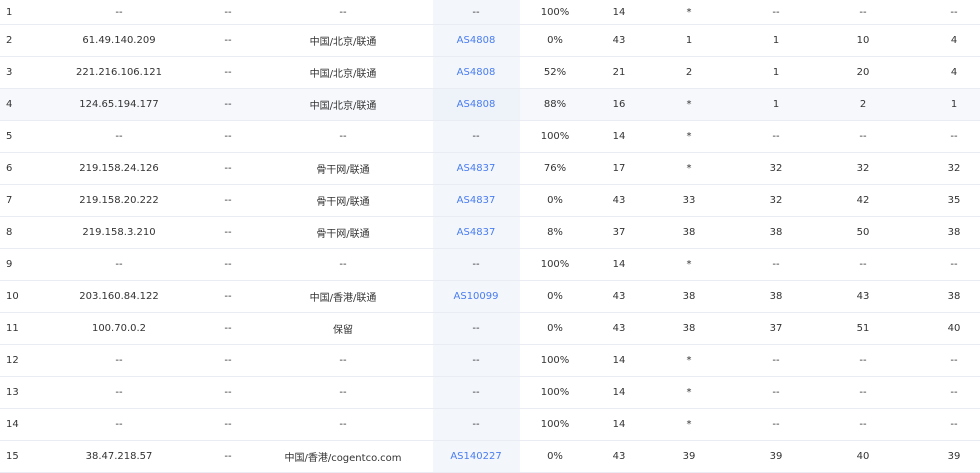 Image resolution: width=980 pixels, height=473 pixels. I want to click on hop-number-cell: 13, so click(12, 392).